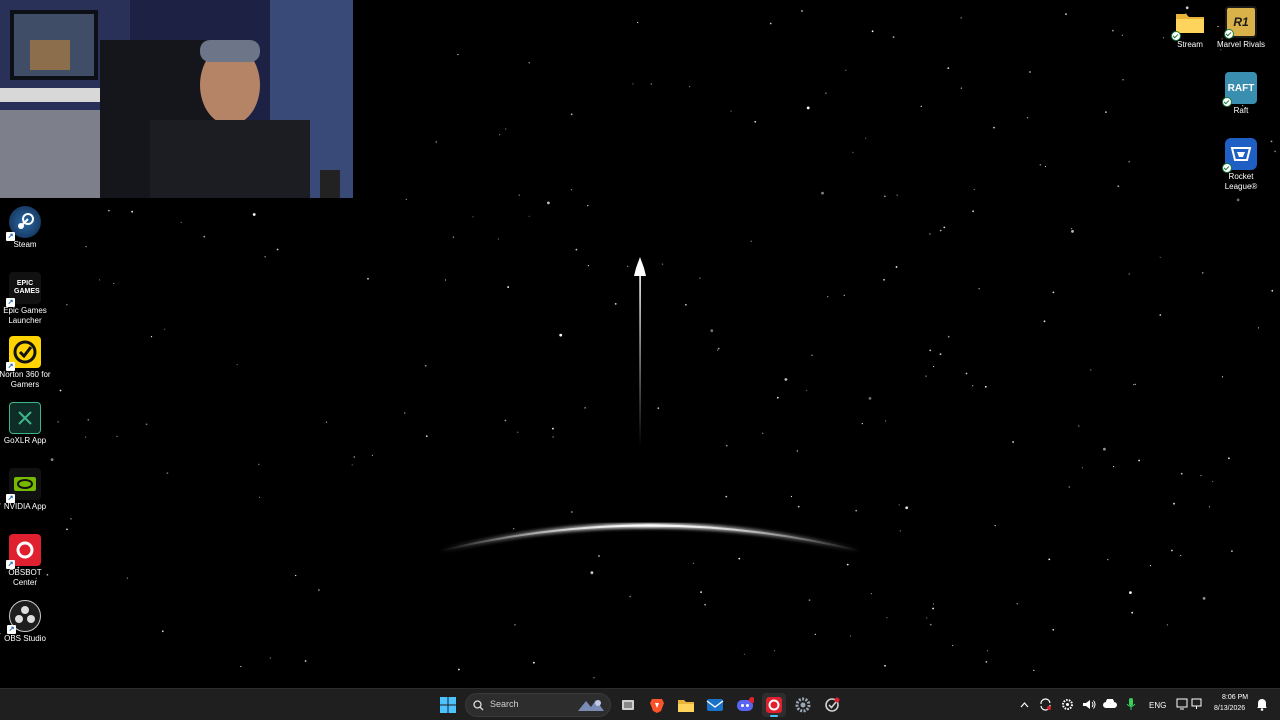 The width and height of the screenshot is (1280, 720). I want to click on microphone-icon, so click(1131, 704).